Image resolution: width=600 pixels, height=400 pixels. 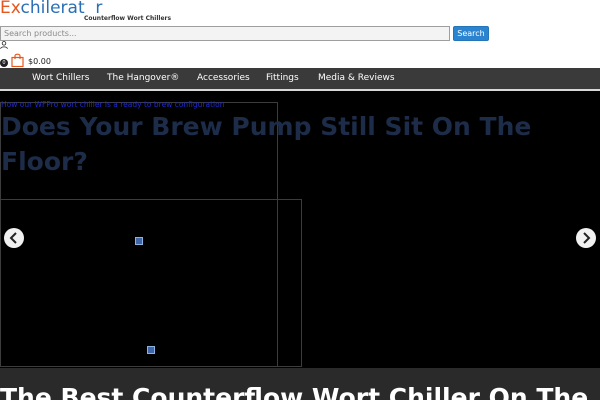 What do you see at coordinates (282, 78) in the screenshot?
I see `nav-item-fittings: Fittings` at bounding box center [282, 78].